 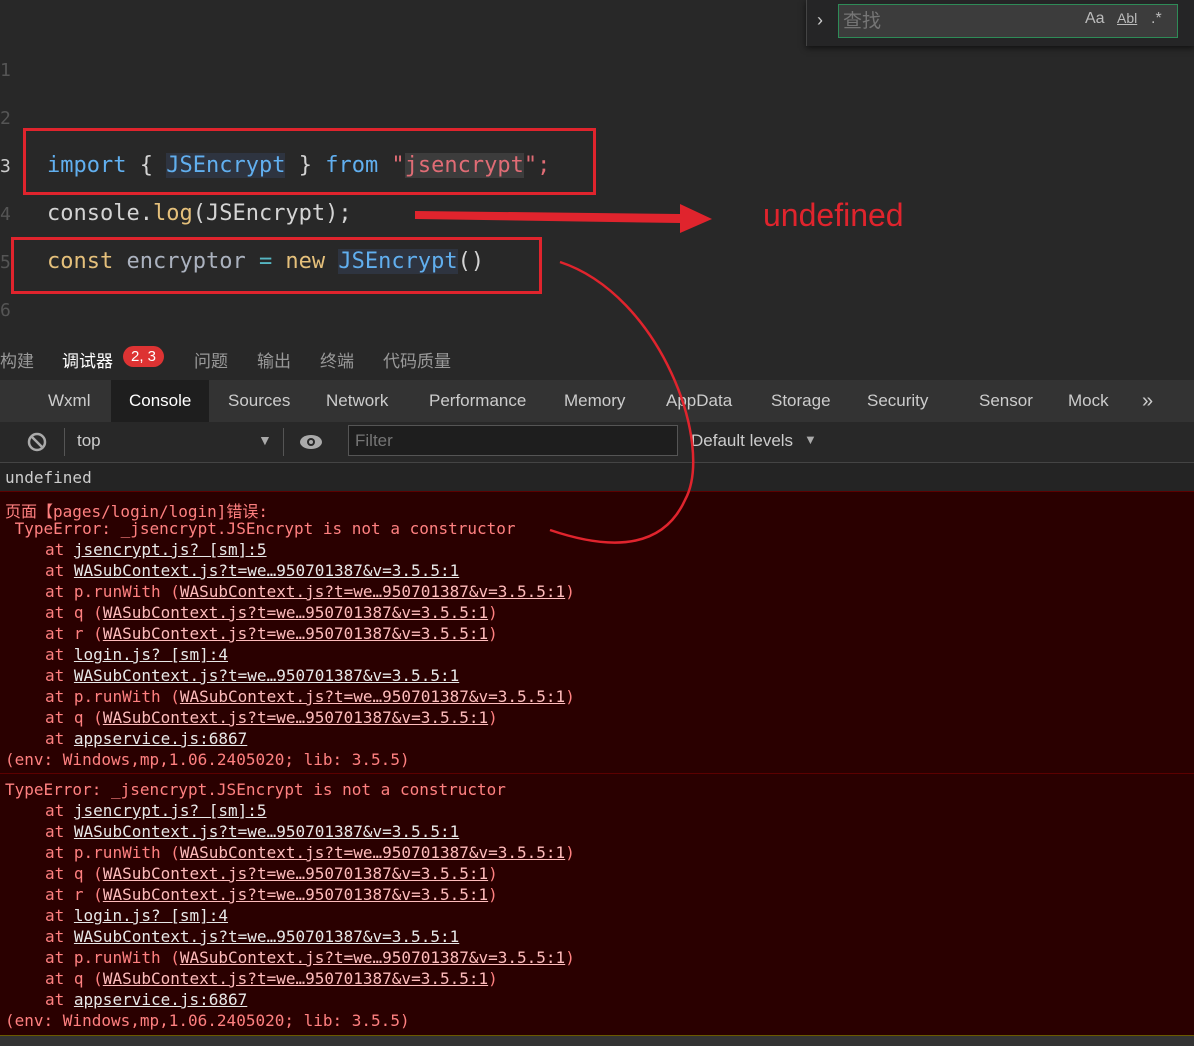 What do you see at coordinates (93, 213) in the screenshot?
I see `identifier-console: console` at bounding box center [93, 213].